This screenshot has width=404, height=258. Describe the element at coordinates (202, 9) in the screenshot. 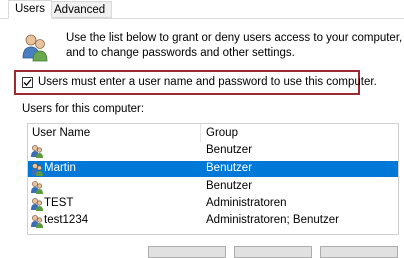

I see `tab-strip: Users Advanced` at that location.